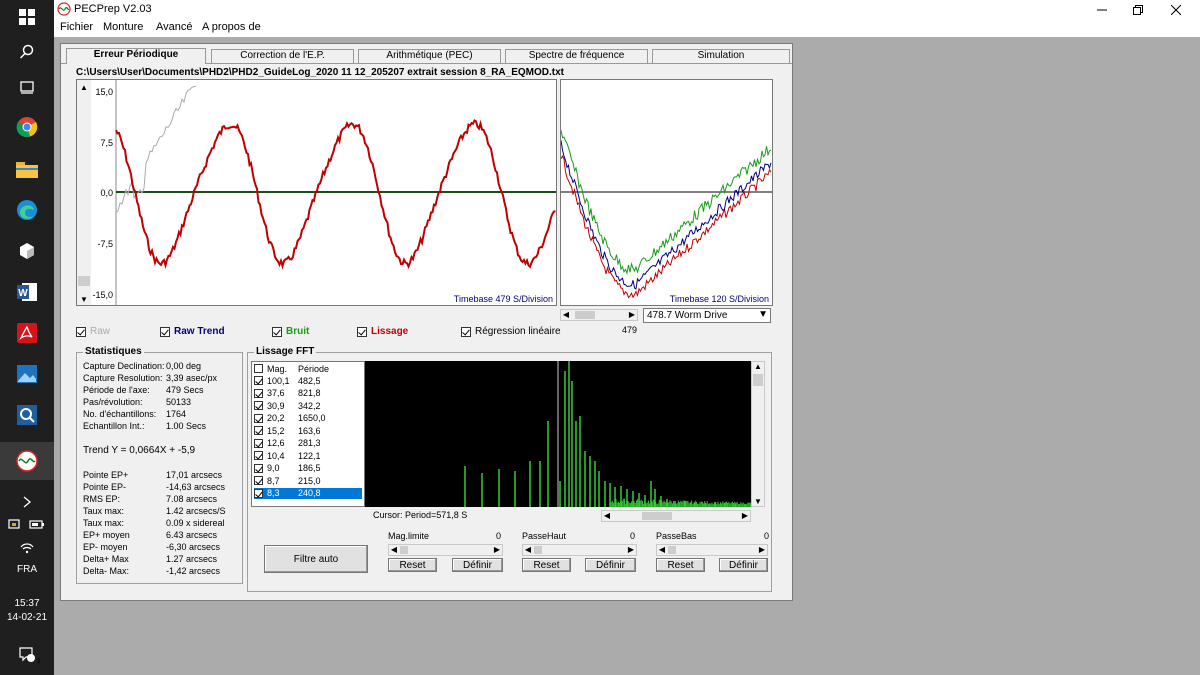 Image resolution: width=1200 pixels, height=675 pixels. What do you see at coordinates (123, 27) in the screenshot?
I see `menu-monture: Monture` at bounding box center [123, 27].